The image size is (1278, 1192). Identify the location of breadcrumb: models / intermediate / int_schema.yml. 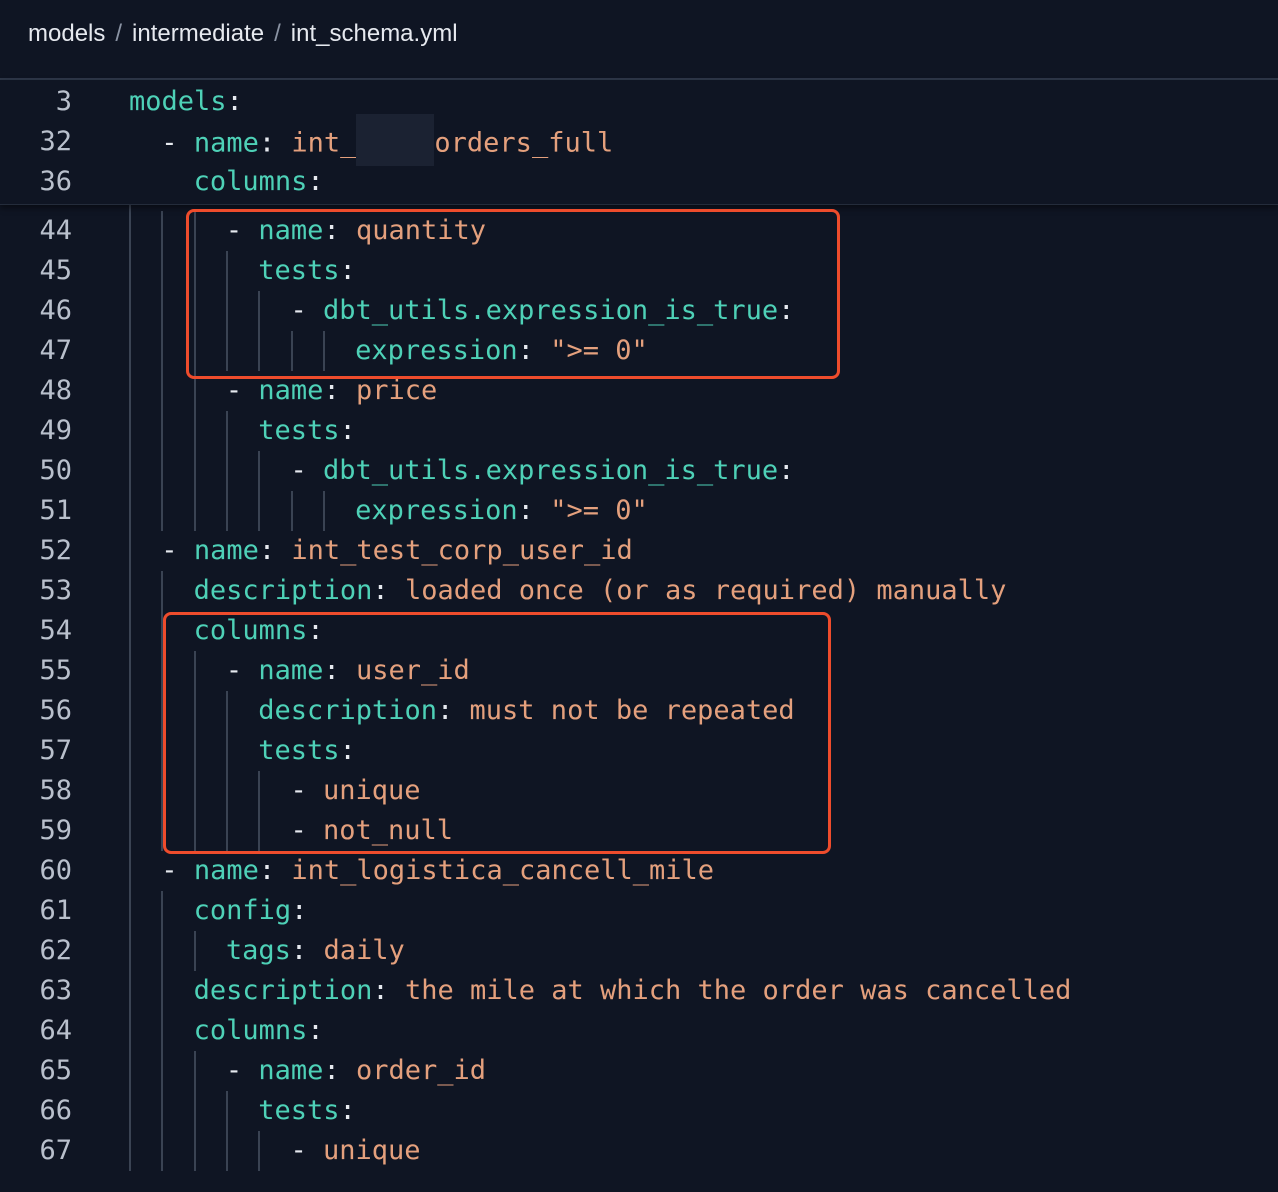
(639, 40).